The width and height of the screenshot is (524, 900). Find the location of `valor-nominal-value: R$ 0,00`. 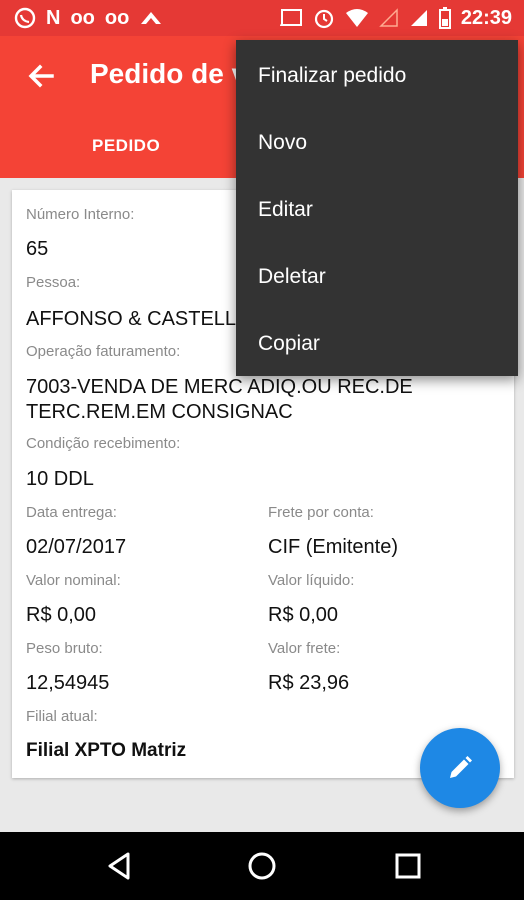

valor-nominal-value: R$ 0,00 is located at coordinates (61, 615).